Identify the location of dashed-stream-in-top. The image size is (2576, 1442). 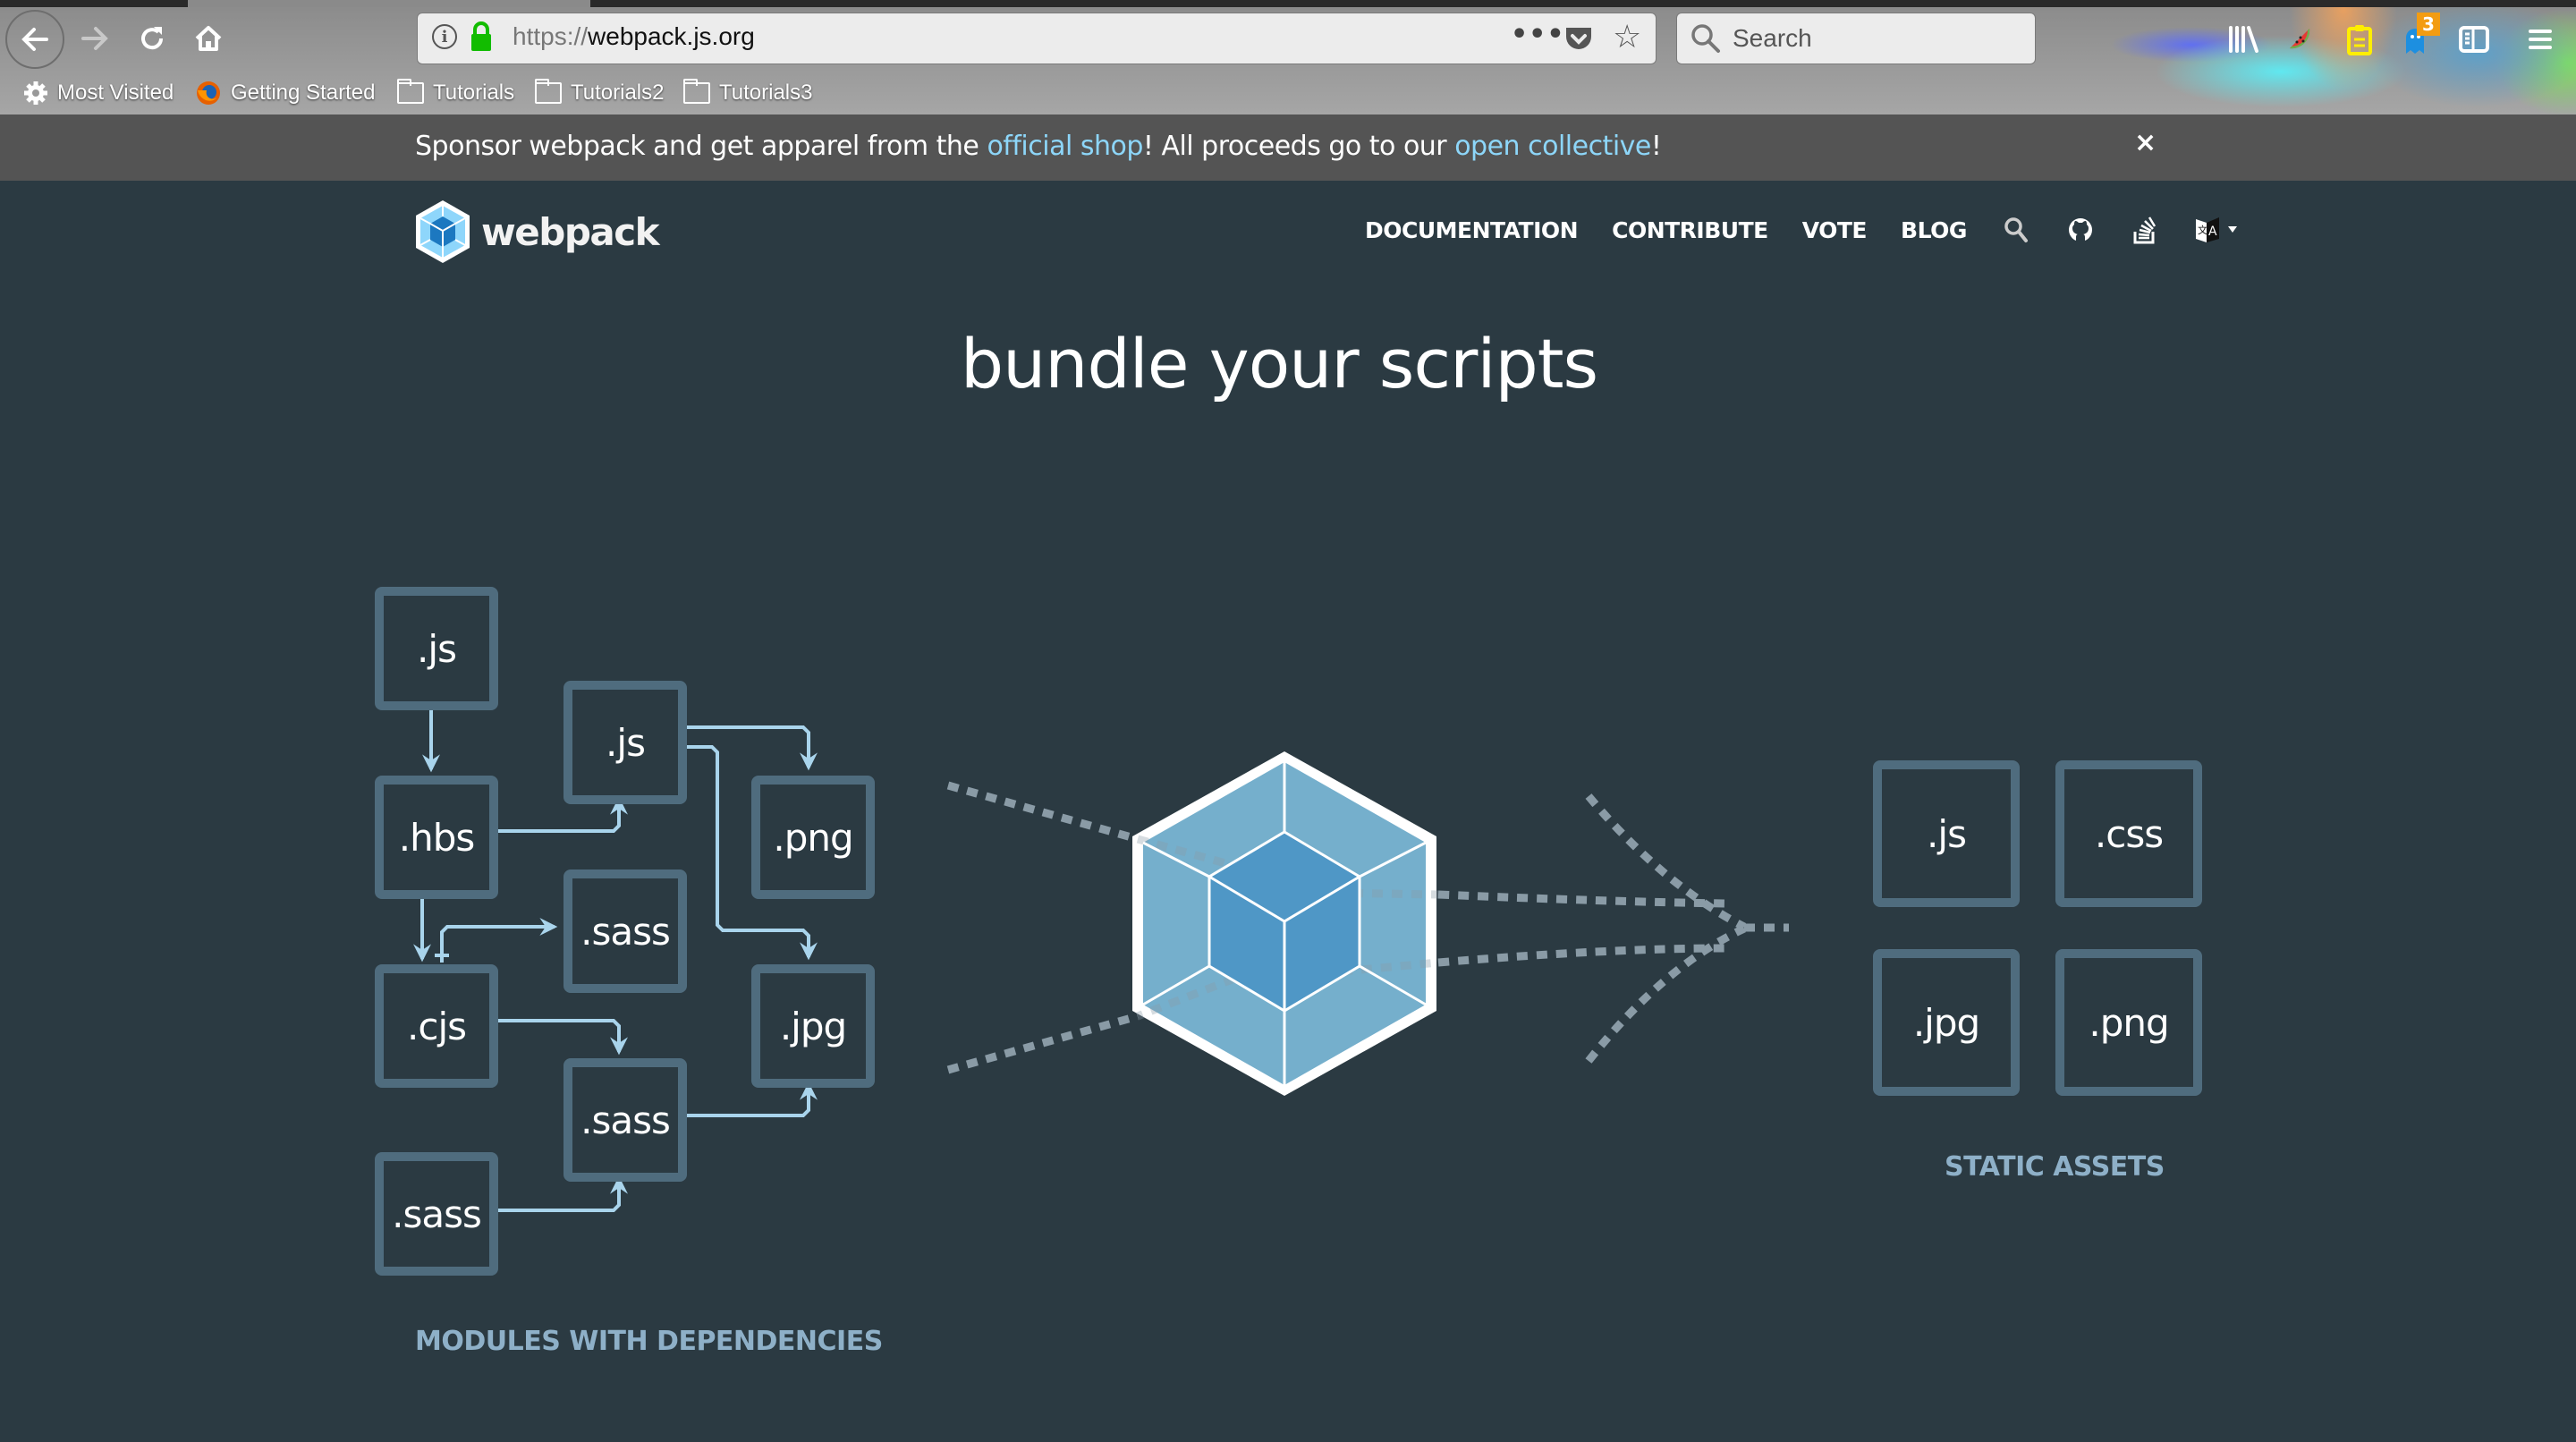
(1043, 812).